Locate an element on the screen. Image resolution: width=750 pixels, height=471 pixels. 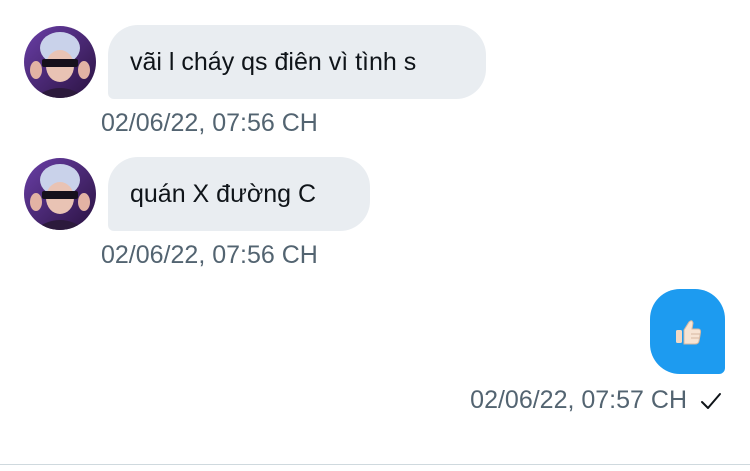
message-text: vãi l cháy qs điên vì tình s is located at coordinates (273, 62).